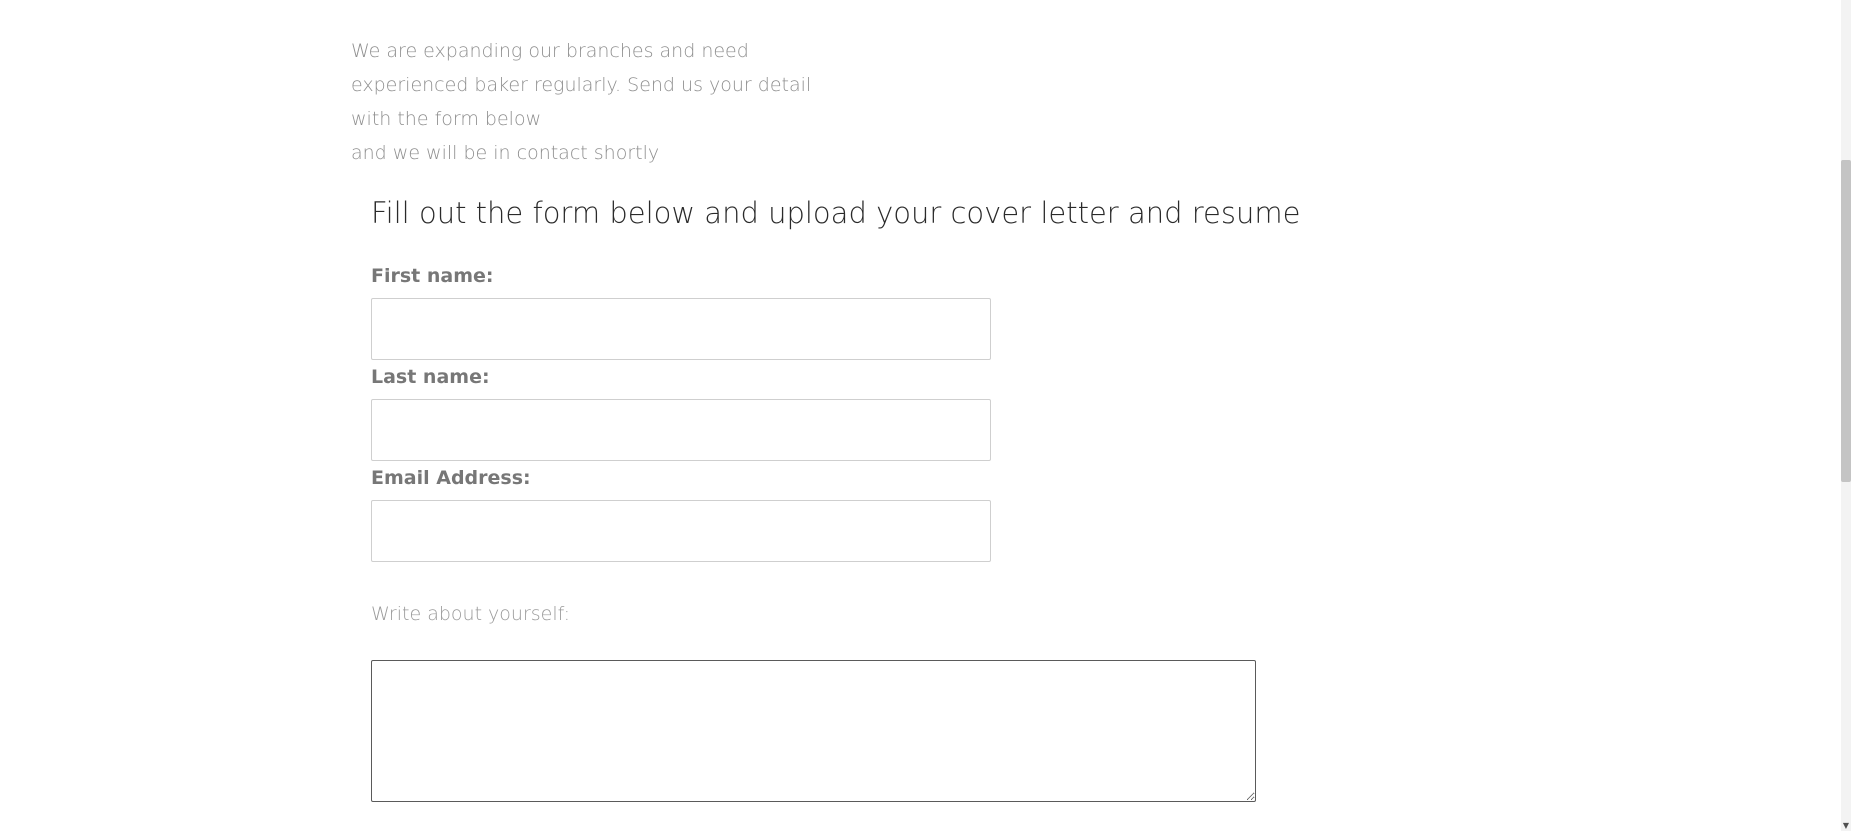 Image resolution: width=1851 pixels, height=831 pixels. What do you see at coordinates (505, 153) in the screenshot?
I see `intro-line: and we will be in contact shortly` at bounding box center [505, 153].